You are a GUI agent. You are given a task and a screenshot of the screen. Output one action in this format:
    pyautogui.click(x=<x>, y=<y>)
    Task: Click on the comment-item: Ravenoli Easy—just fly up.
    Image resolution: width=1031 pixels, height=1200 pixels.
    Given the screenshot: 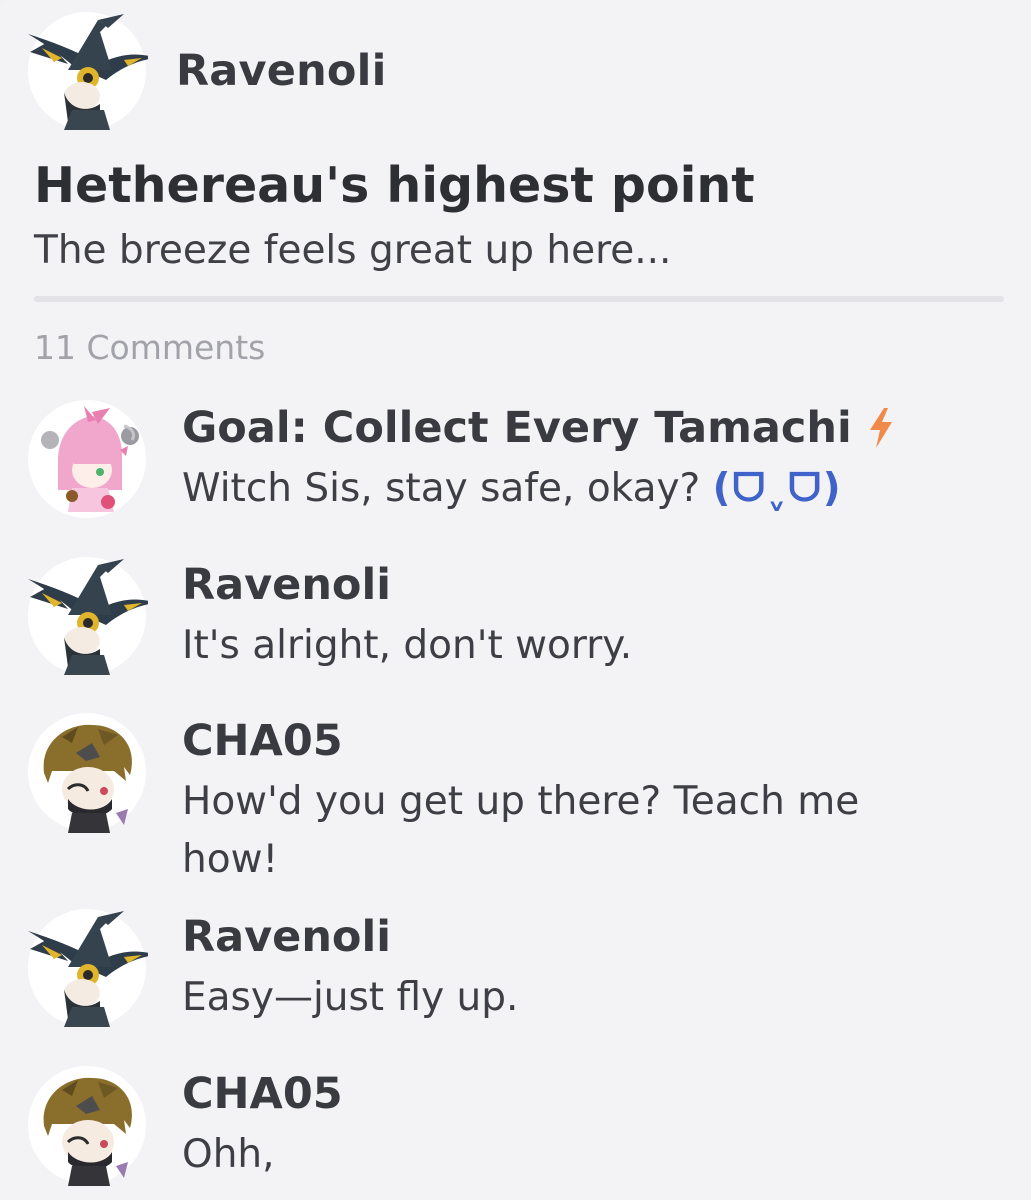 What is the action you would take?
    pyautogui.click(x=505, y=968)
    